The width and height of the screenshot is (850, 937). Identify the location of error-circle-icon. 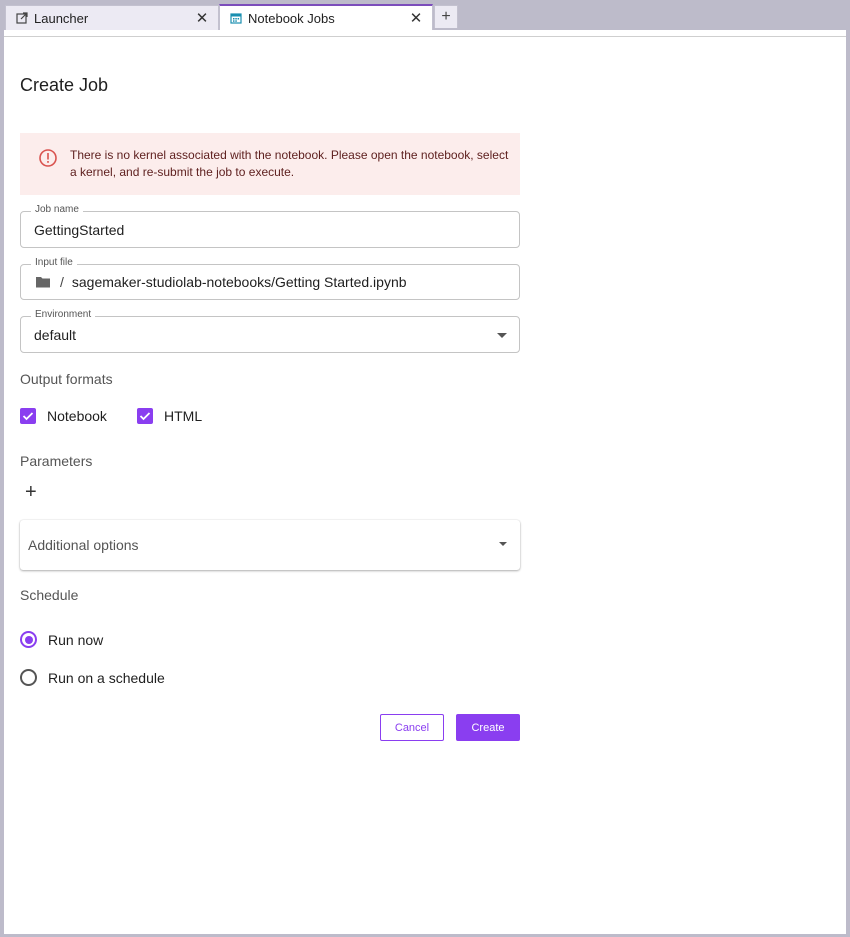
(48, 158).